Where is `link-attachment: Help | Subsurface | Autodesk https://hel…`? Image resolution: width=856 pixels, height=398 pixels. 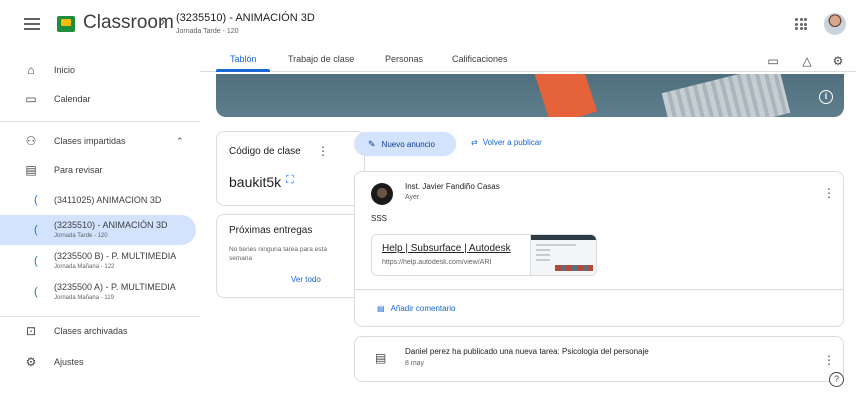
link-attachment: Help | Subsurface | Autodesk https://hel… is located at coordinates (484, 255).